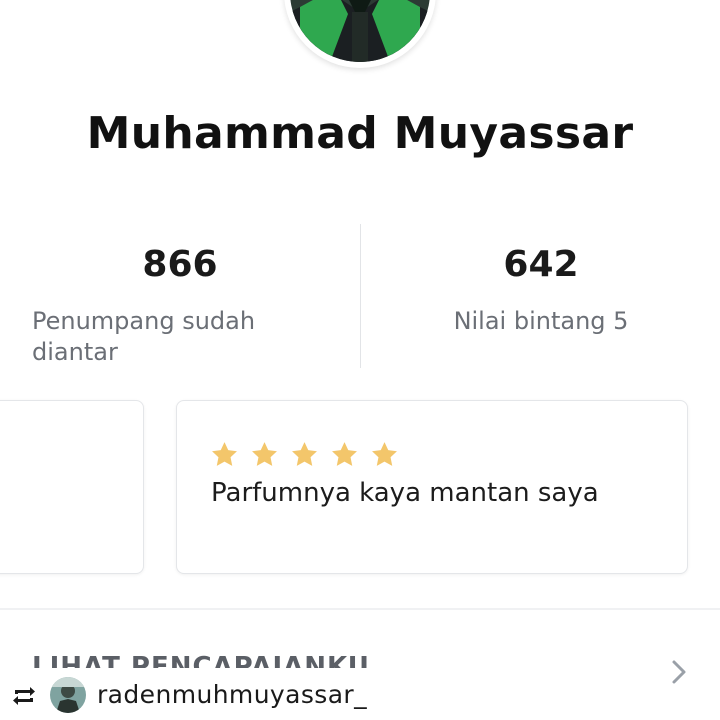  Describe the element at coordinates (75, 352) in the screenshot. I see `passengers-label-line2: diantar` at that location.